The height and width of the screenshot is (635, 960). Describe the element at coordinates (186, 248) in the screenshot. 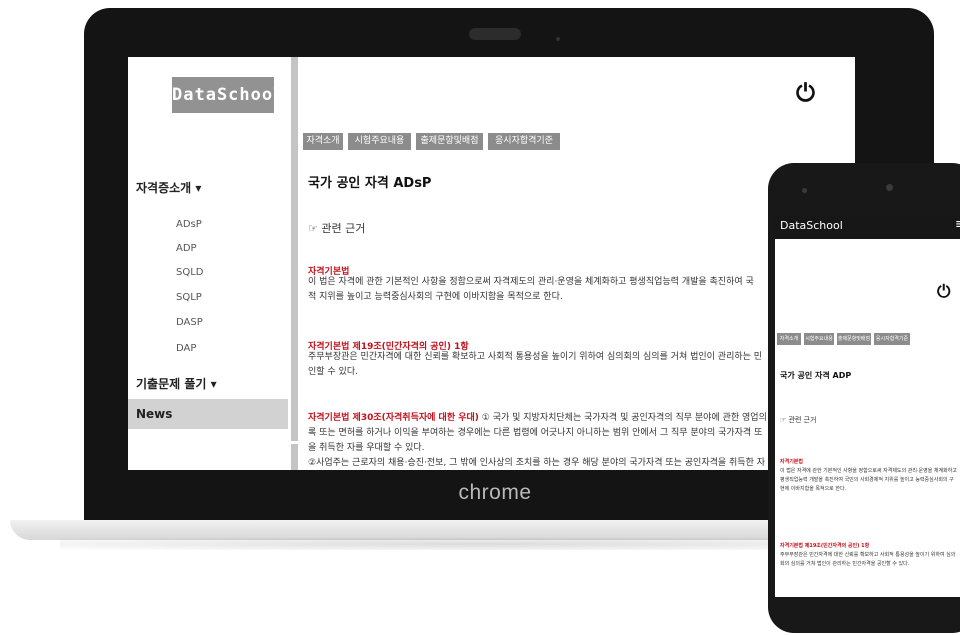

I see `sidebar-item-adp: ADP` at that location.